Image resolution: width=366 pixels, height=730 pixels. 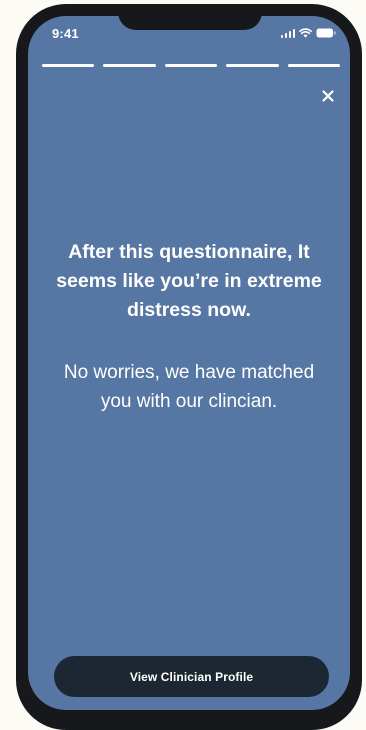 What do you see at coordinates (190, 17) in the screenshot?
I see `phone-notch` at bounding box center [190, 17].